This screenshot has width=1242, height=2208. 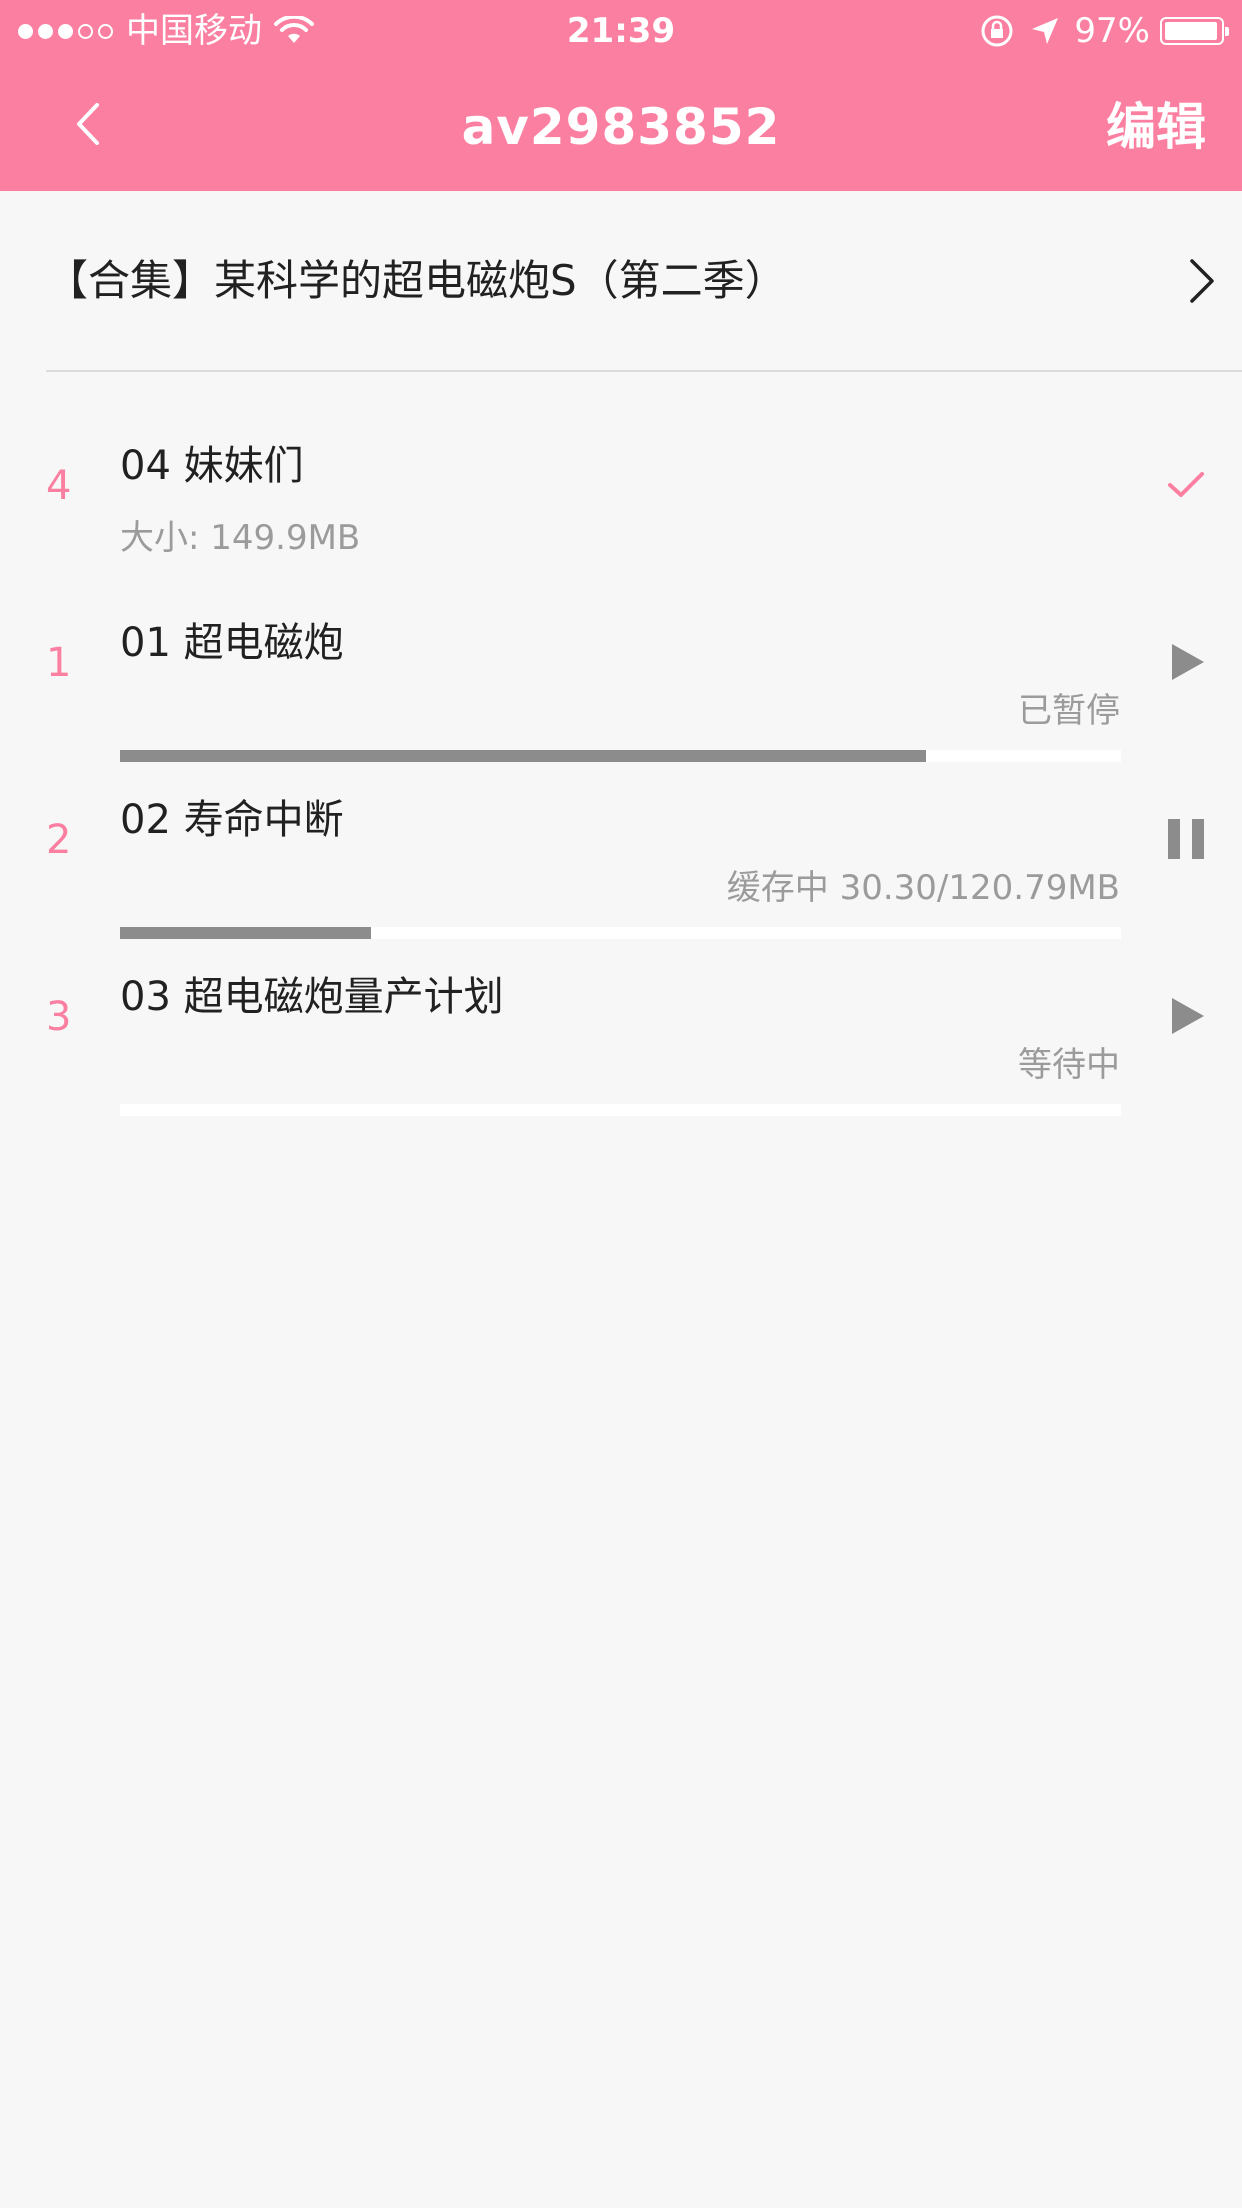 What do you see at coordinates (240, 538) in the screenshot?
I see `item-size: 大小: 149.9MB` at bounding box center [240, 538].